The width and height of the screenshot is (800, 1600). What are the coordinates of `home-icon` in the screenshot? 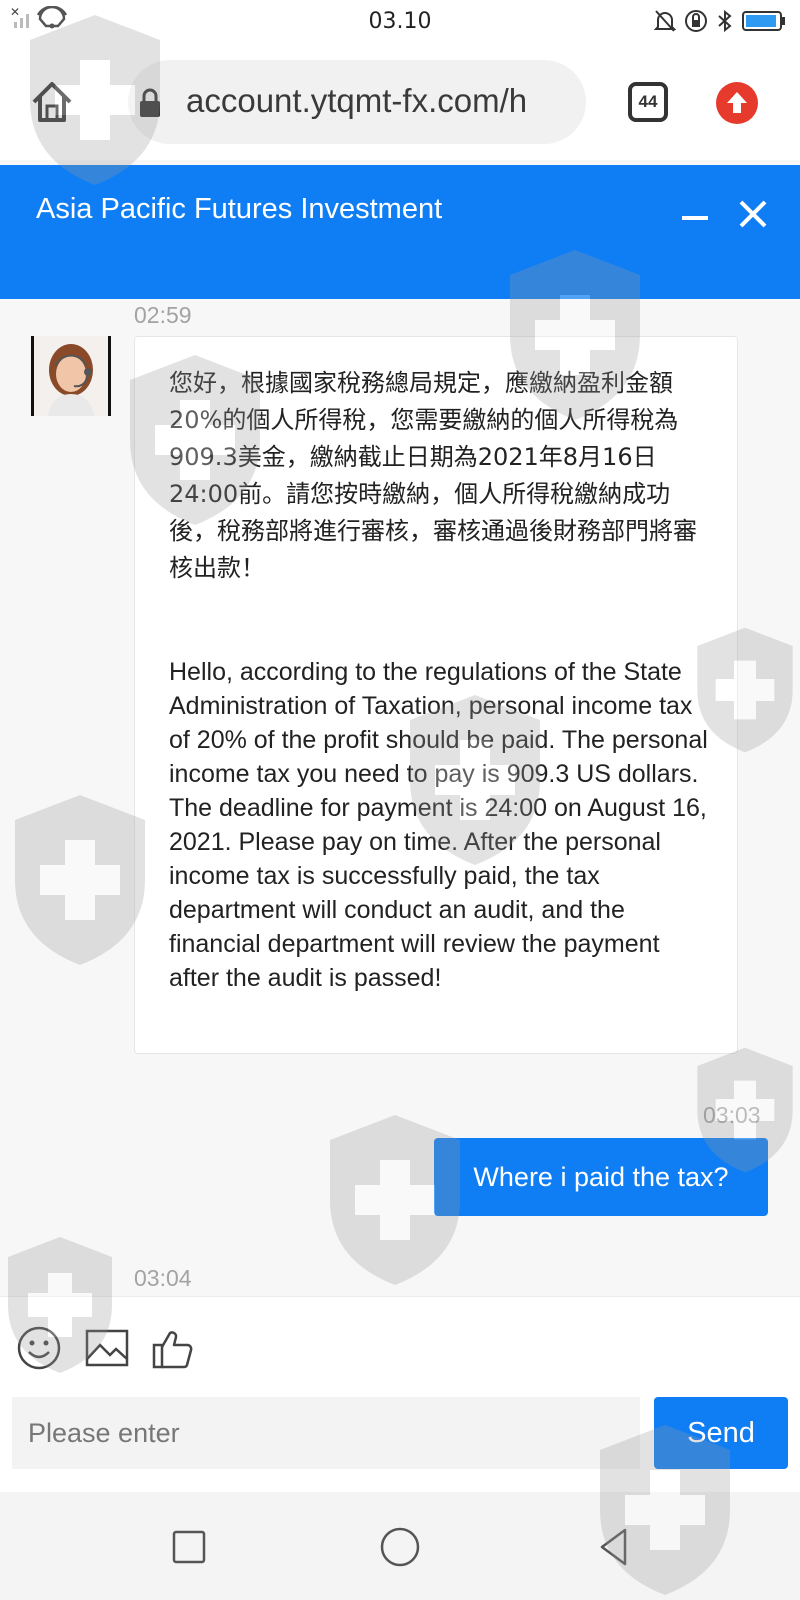 It's located at (52, 102).